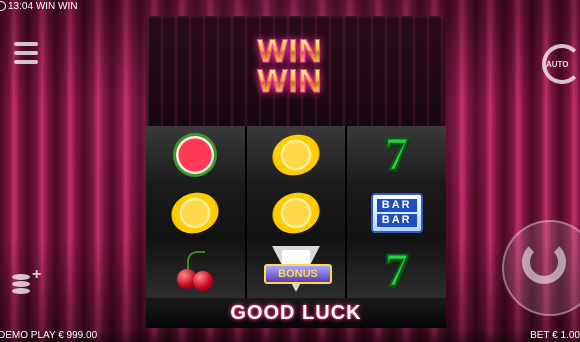  What do you see at coordinates (30, 285) in the screenshot?
I see `bet-settings-button: +` at bounding box center [30, 285].